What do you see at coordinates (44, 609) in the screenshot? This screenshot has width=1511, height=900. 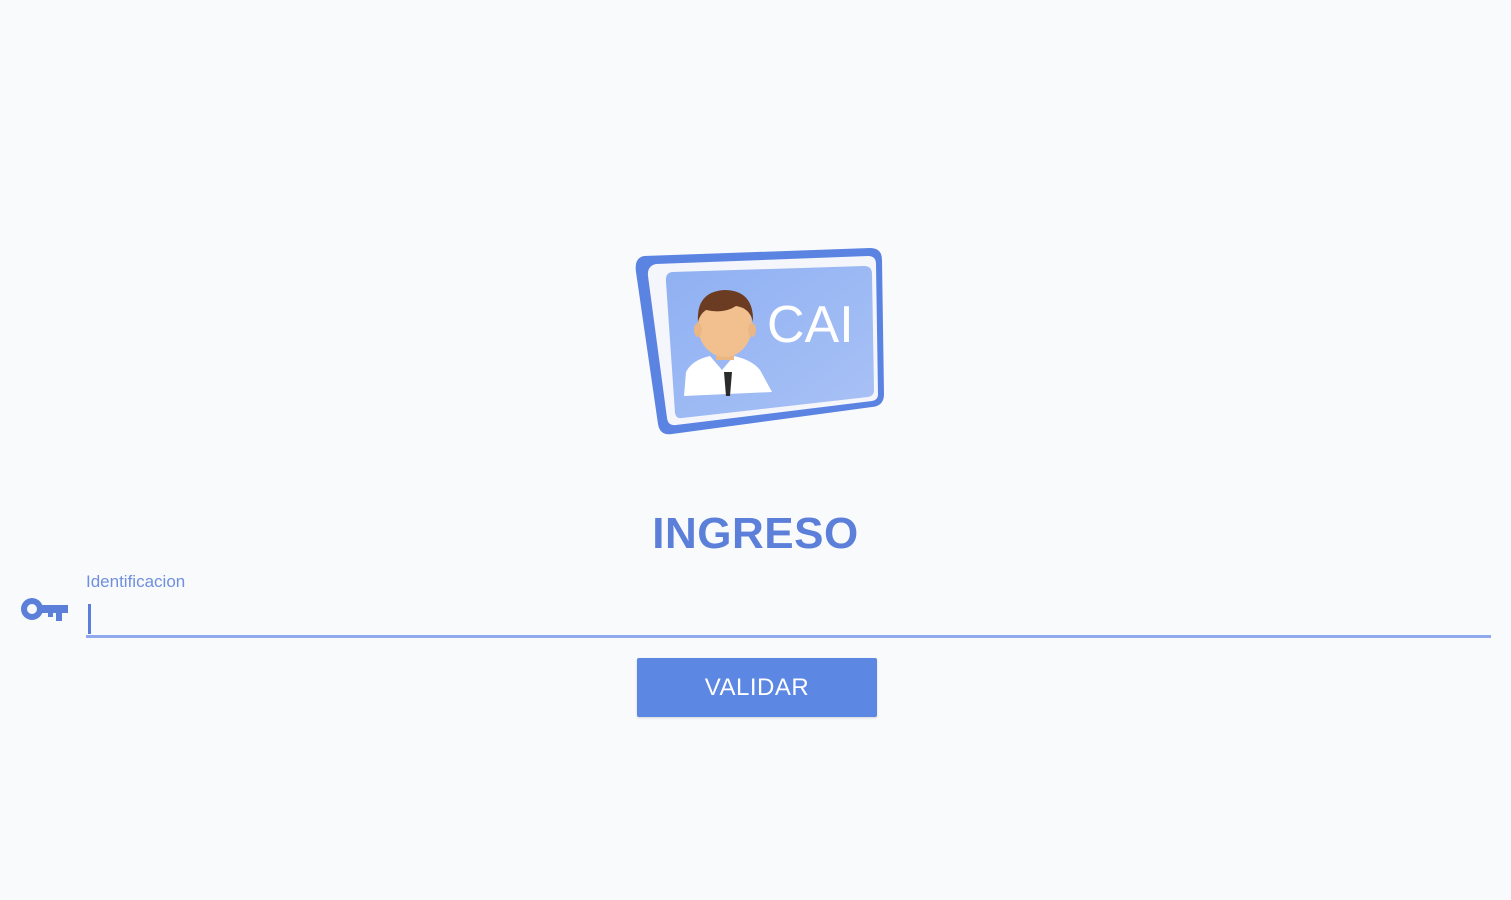 I see `key-icon` at bounding box center [44, 609].